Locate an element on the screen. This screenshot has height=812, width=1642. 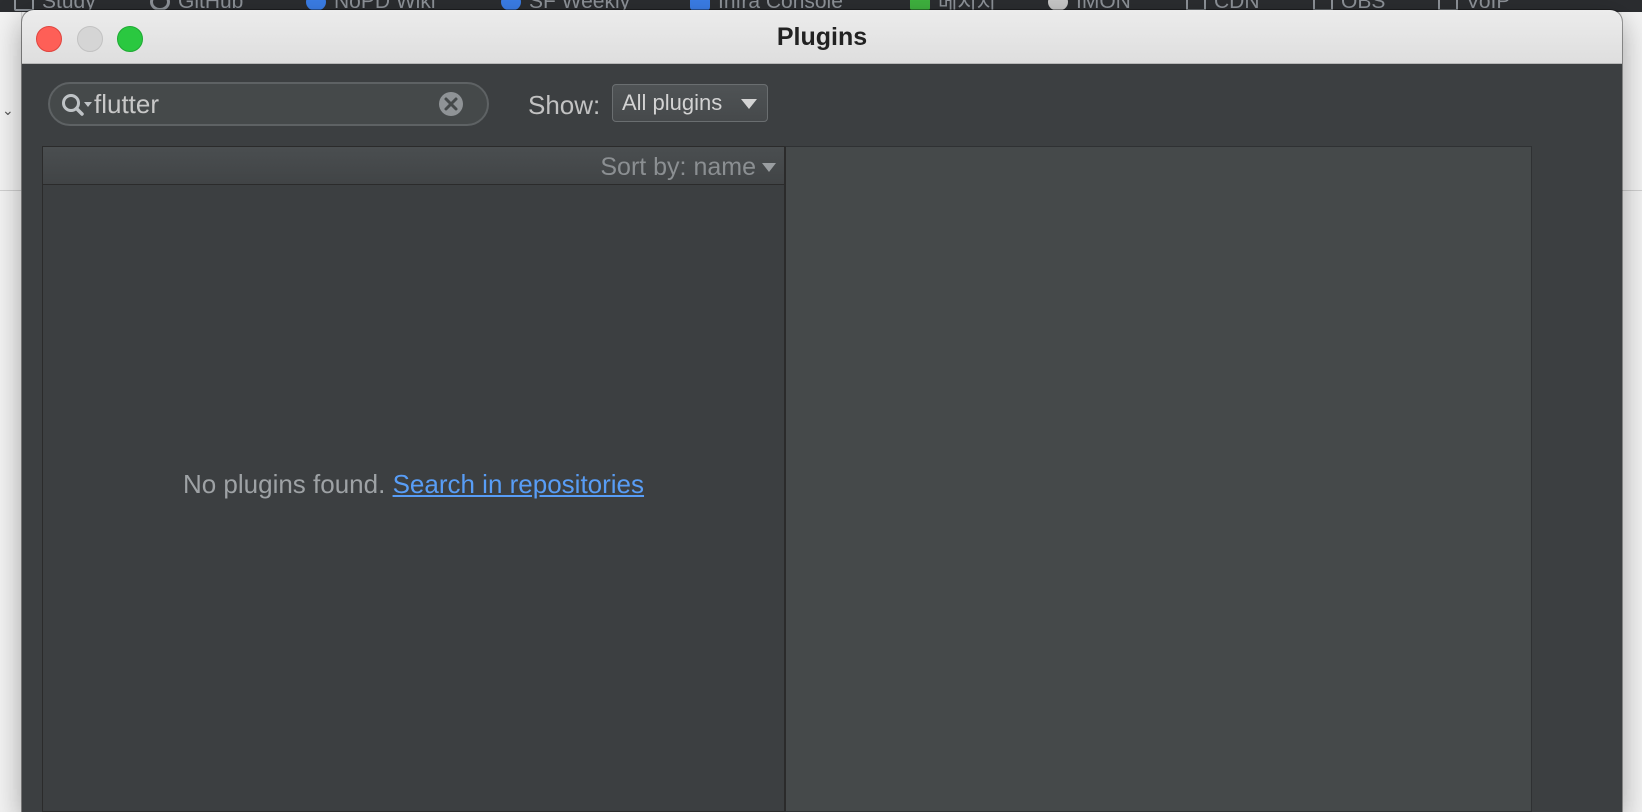
search-input is located at coordinates (264, 104).